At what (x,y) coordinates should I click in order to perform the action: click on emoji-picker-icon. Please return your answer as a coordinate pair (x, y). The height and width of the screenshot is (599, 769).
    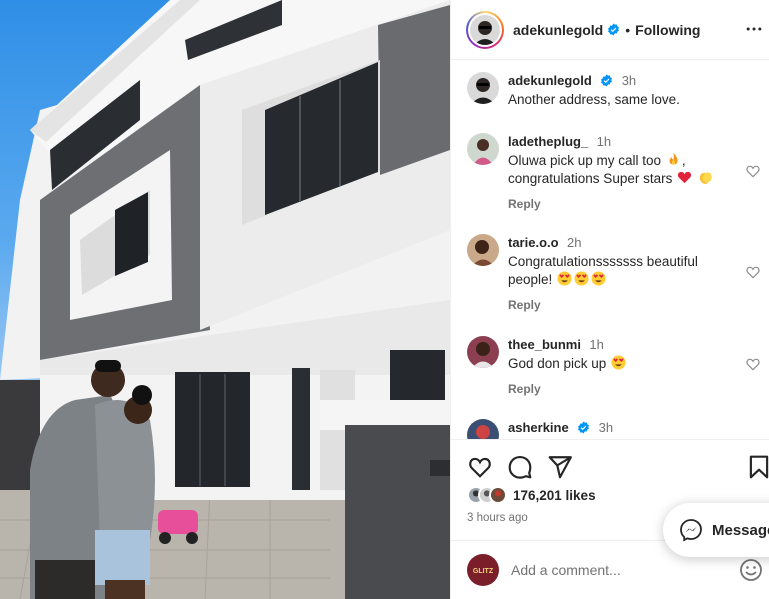
    Looking at the image, I should click on (751, 570).